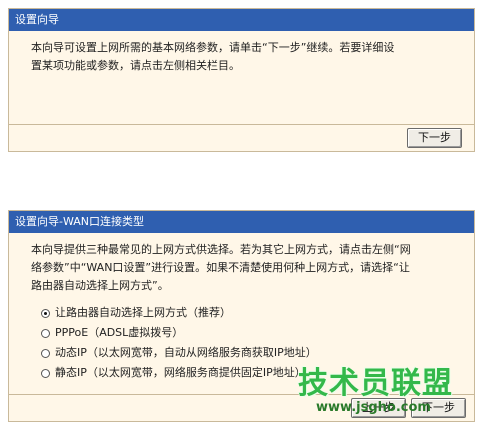 The image size is (491, 424). What do you see at coordinates (100, 285) in the screenshot?
I see `description-line: 路由器自动选择上网方式”。` at bounding box center [100, 285].